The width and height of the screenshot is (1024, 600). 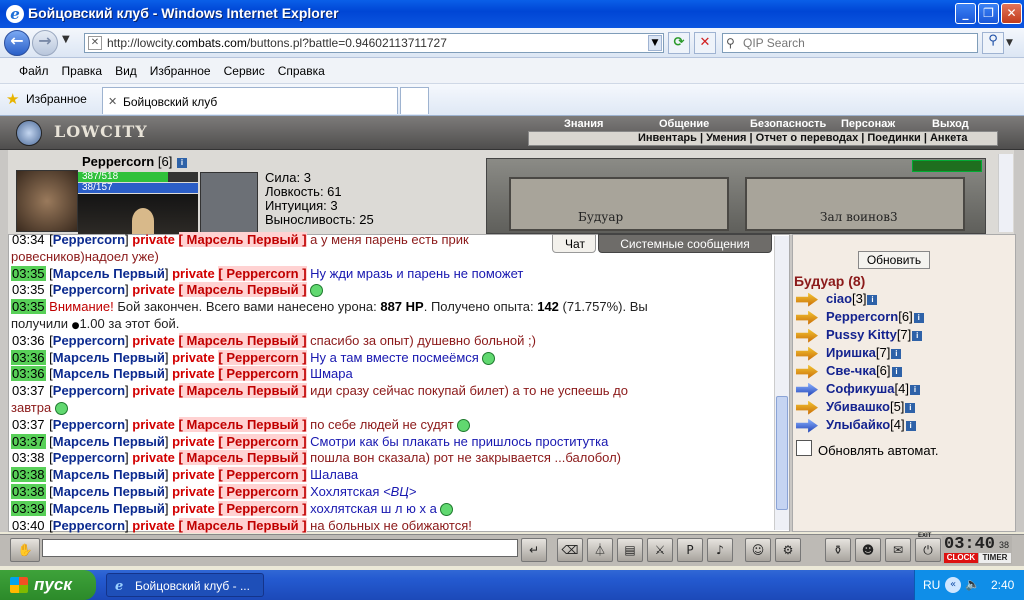 I want to click on search-go-button: ⚲, so click(x=993, y=43).